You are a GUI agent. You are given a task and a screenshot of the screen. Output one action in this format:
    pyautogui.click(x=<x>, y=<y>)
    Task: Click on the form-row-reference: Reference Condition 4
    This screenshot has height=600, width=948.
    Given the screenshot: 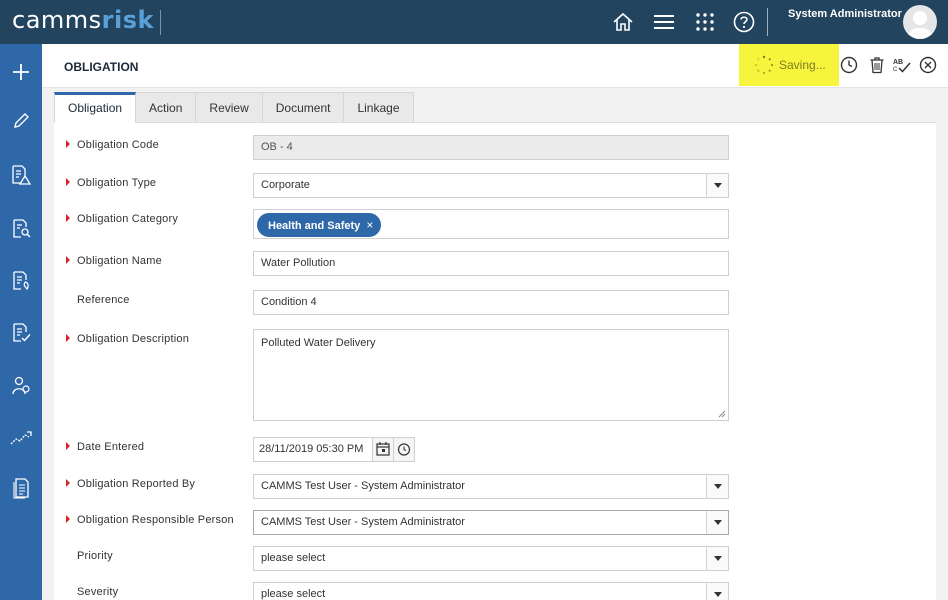 What is the action you would take?
    pyautogui.click(x=501, y=303)
    